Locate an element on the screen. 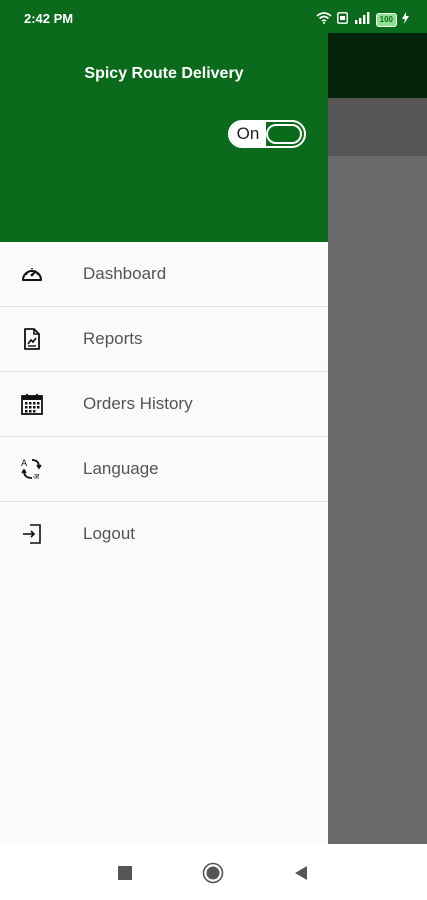  reports-icon is located at coordinates (32, 339).